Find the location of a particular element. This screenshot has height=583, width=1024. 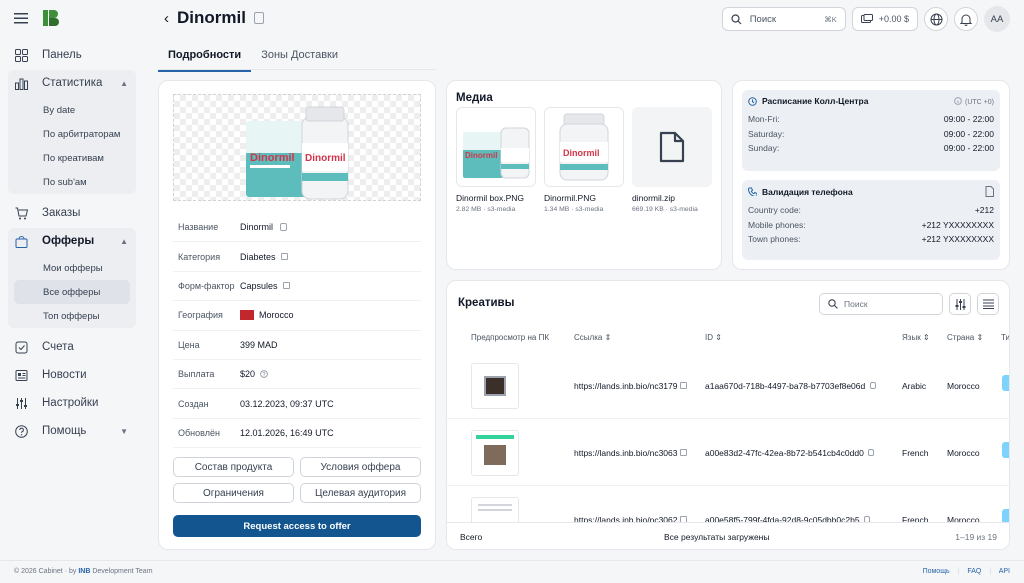

balance-button: +0.00 $ is located at coordinates (884, 19).